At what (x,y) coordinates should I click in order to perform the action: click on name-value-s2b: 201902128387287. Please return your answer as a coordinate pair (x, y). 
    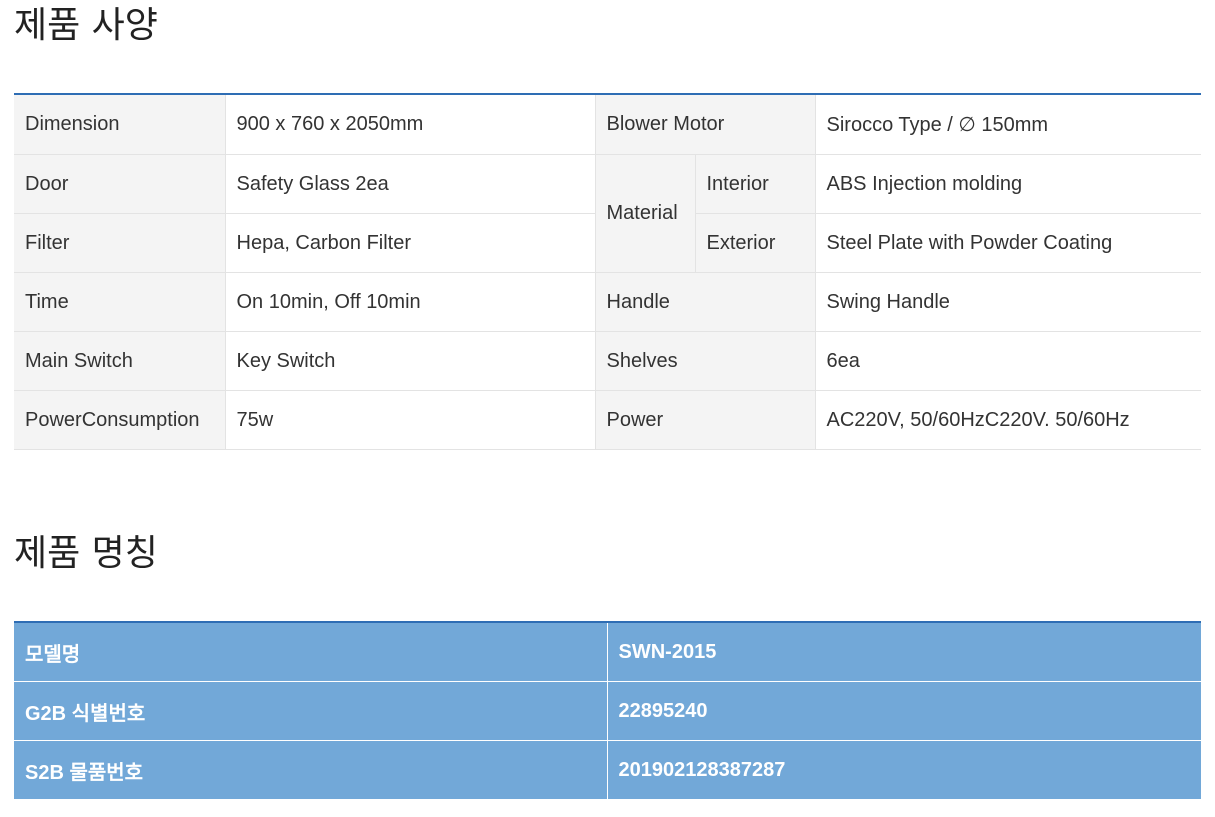
    Looking at the image, I should click on (904, 770).